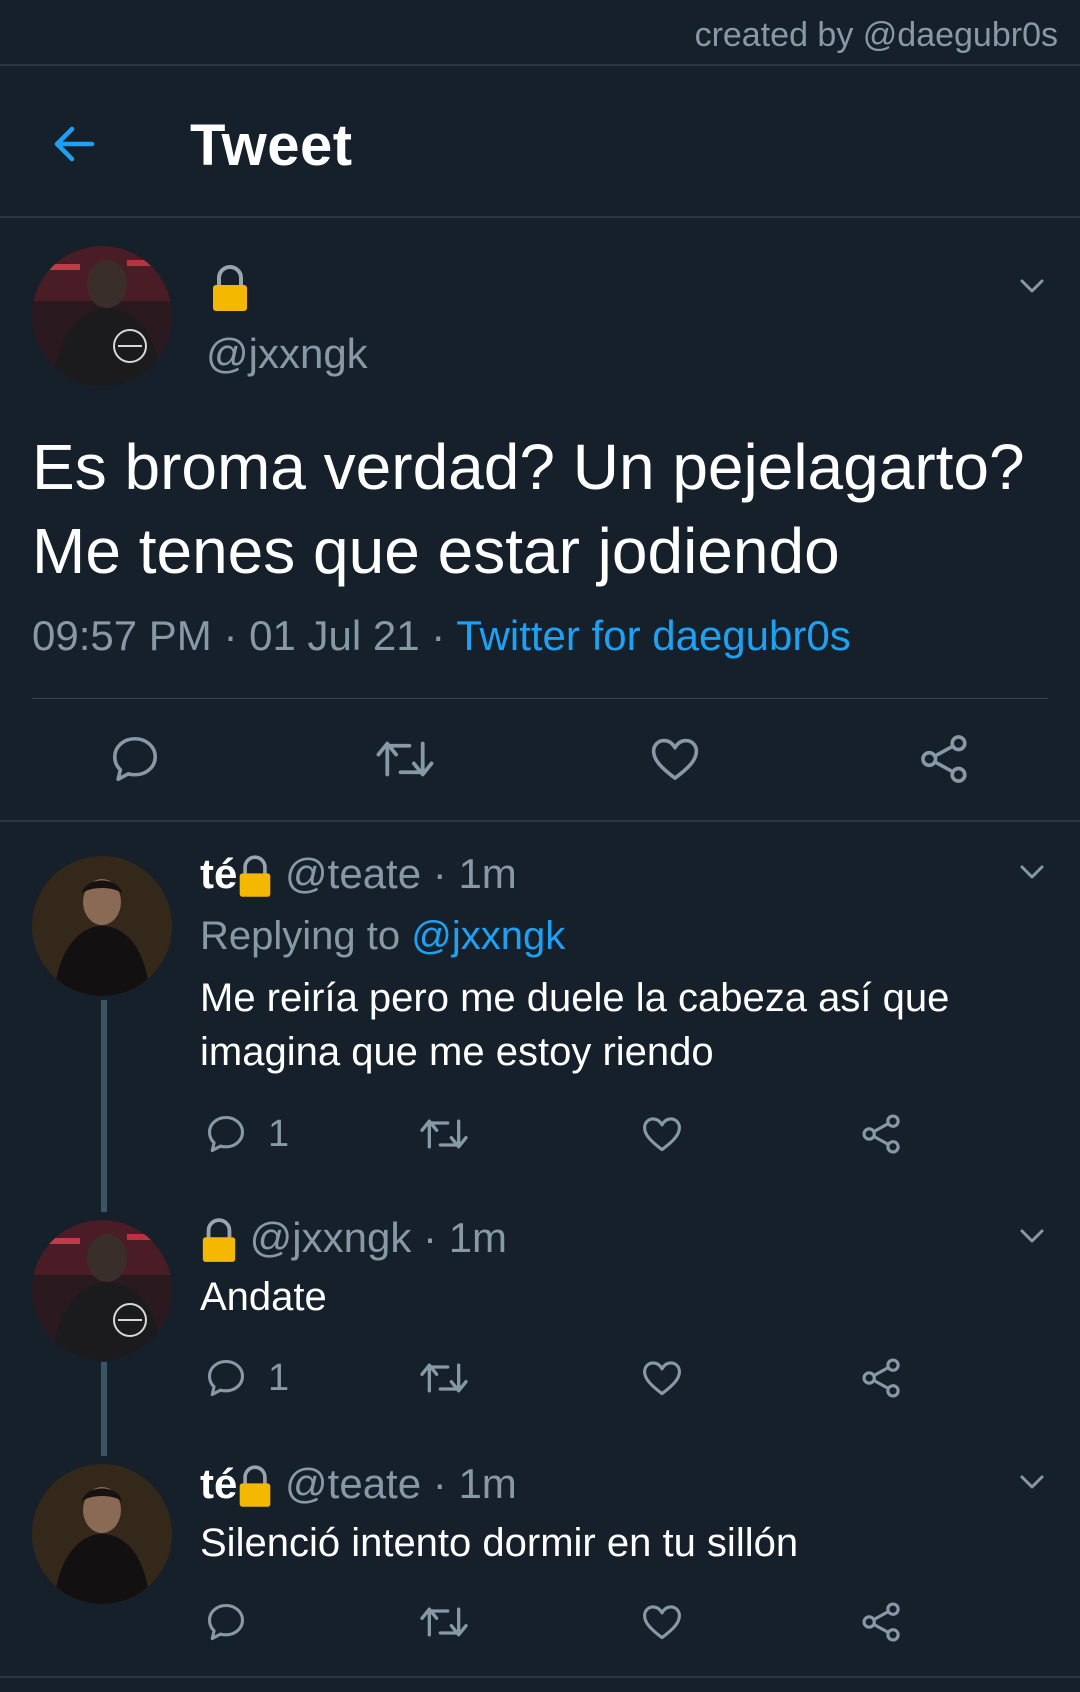 The height and width of the screenshot is (1692, 1080). I want to click on reply-text: Andate, so click(263, 1297).